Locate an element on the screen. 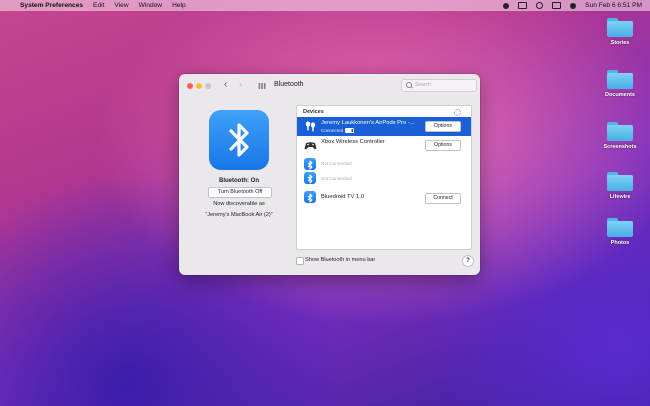 The image size is (650, 406). device-name: Bluedroid TV 1.0 is located at coordinates (343, 197).